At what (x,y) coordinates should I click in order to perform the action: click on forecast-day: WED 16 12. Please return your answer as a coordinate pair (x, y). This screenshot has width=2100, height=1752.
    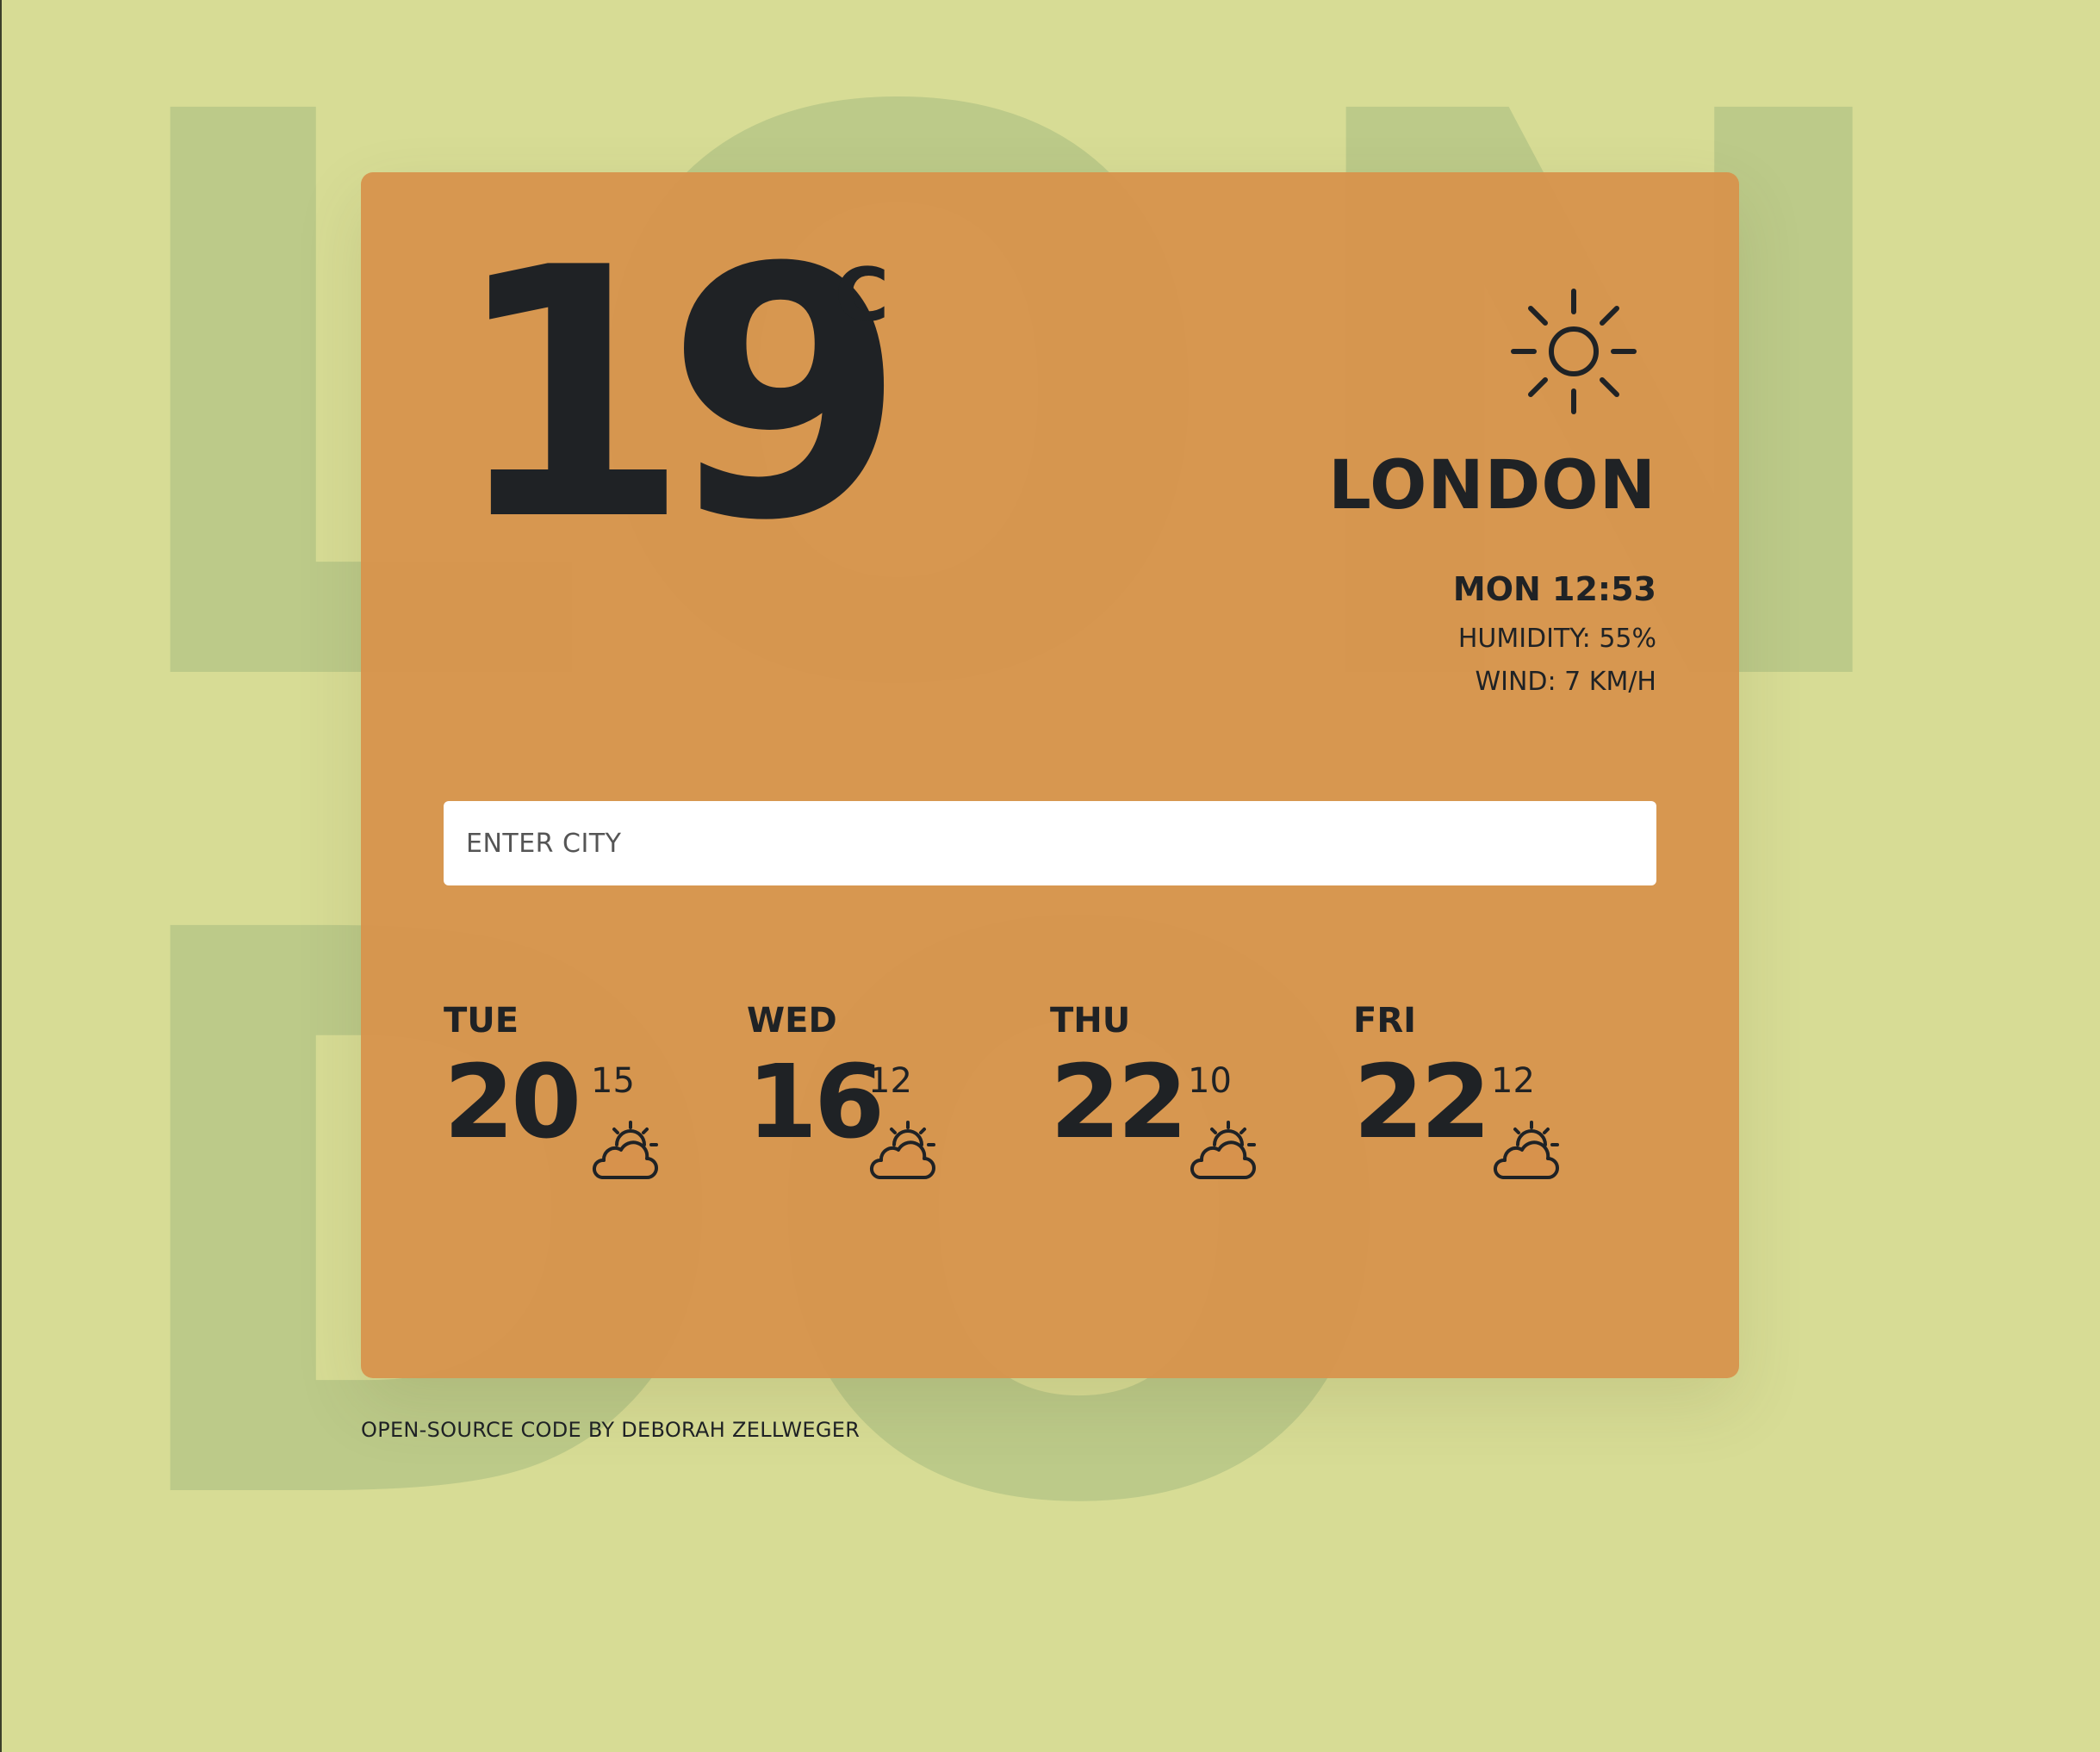
    Looking at the image, I should click on (889, 1107).